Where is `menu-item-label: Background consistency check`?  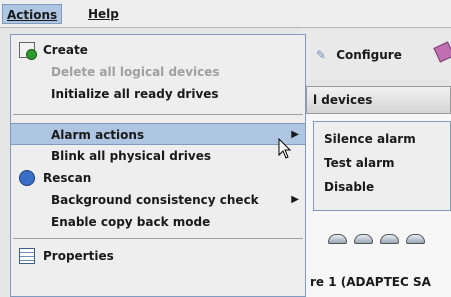
menu-item-label: Background consistency check is located at coordinates (155, 200).